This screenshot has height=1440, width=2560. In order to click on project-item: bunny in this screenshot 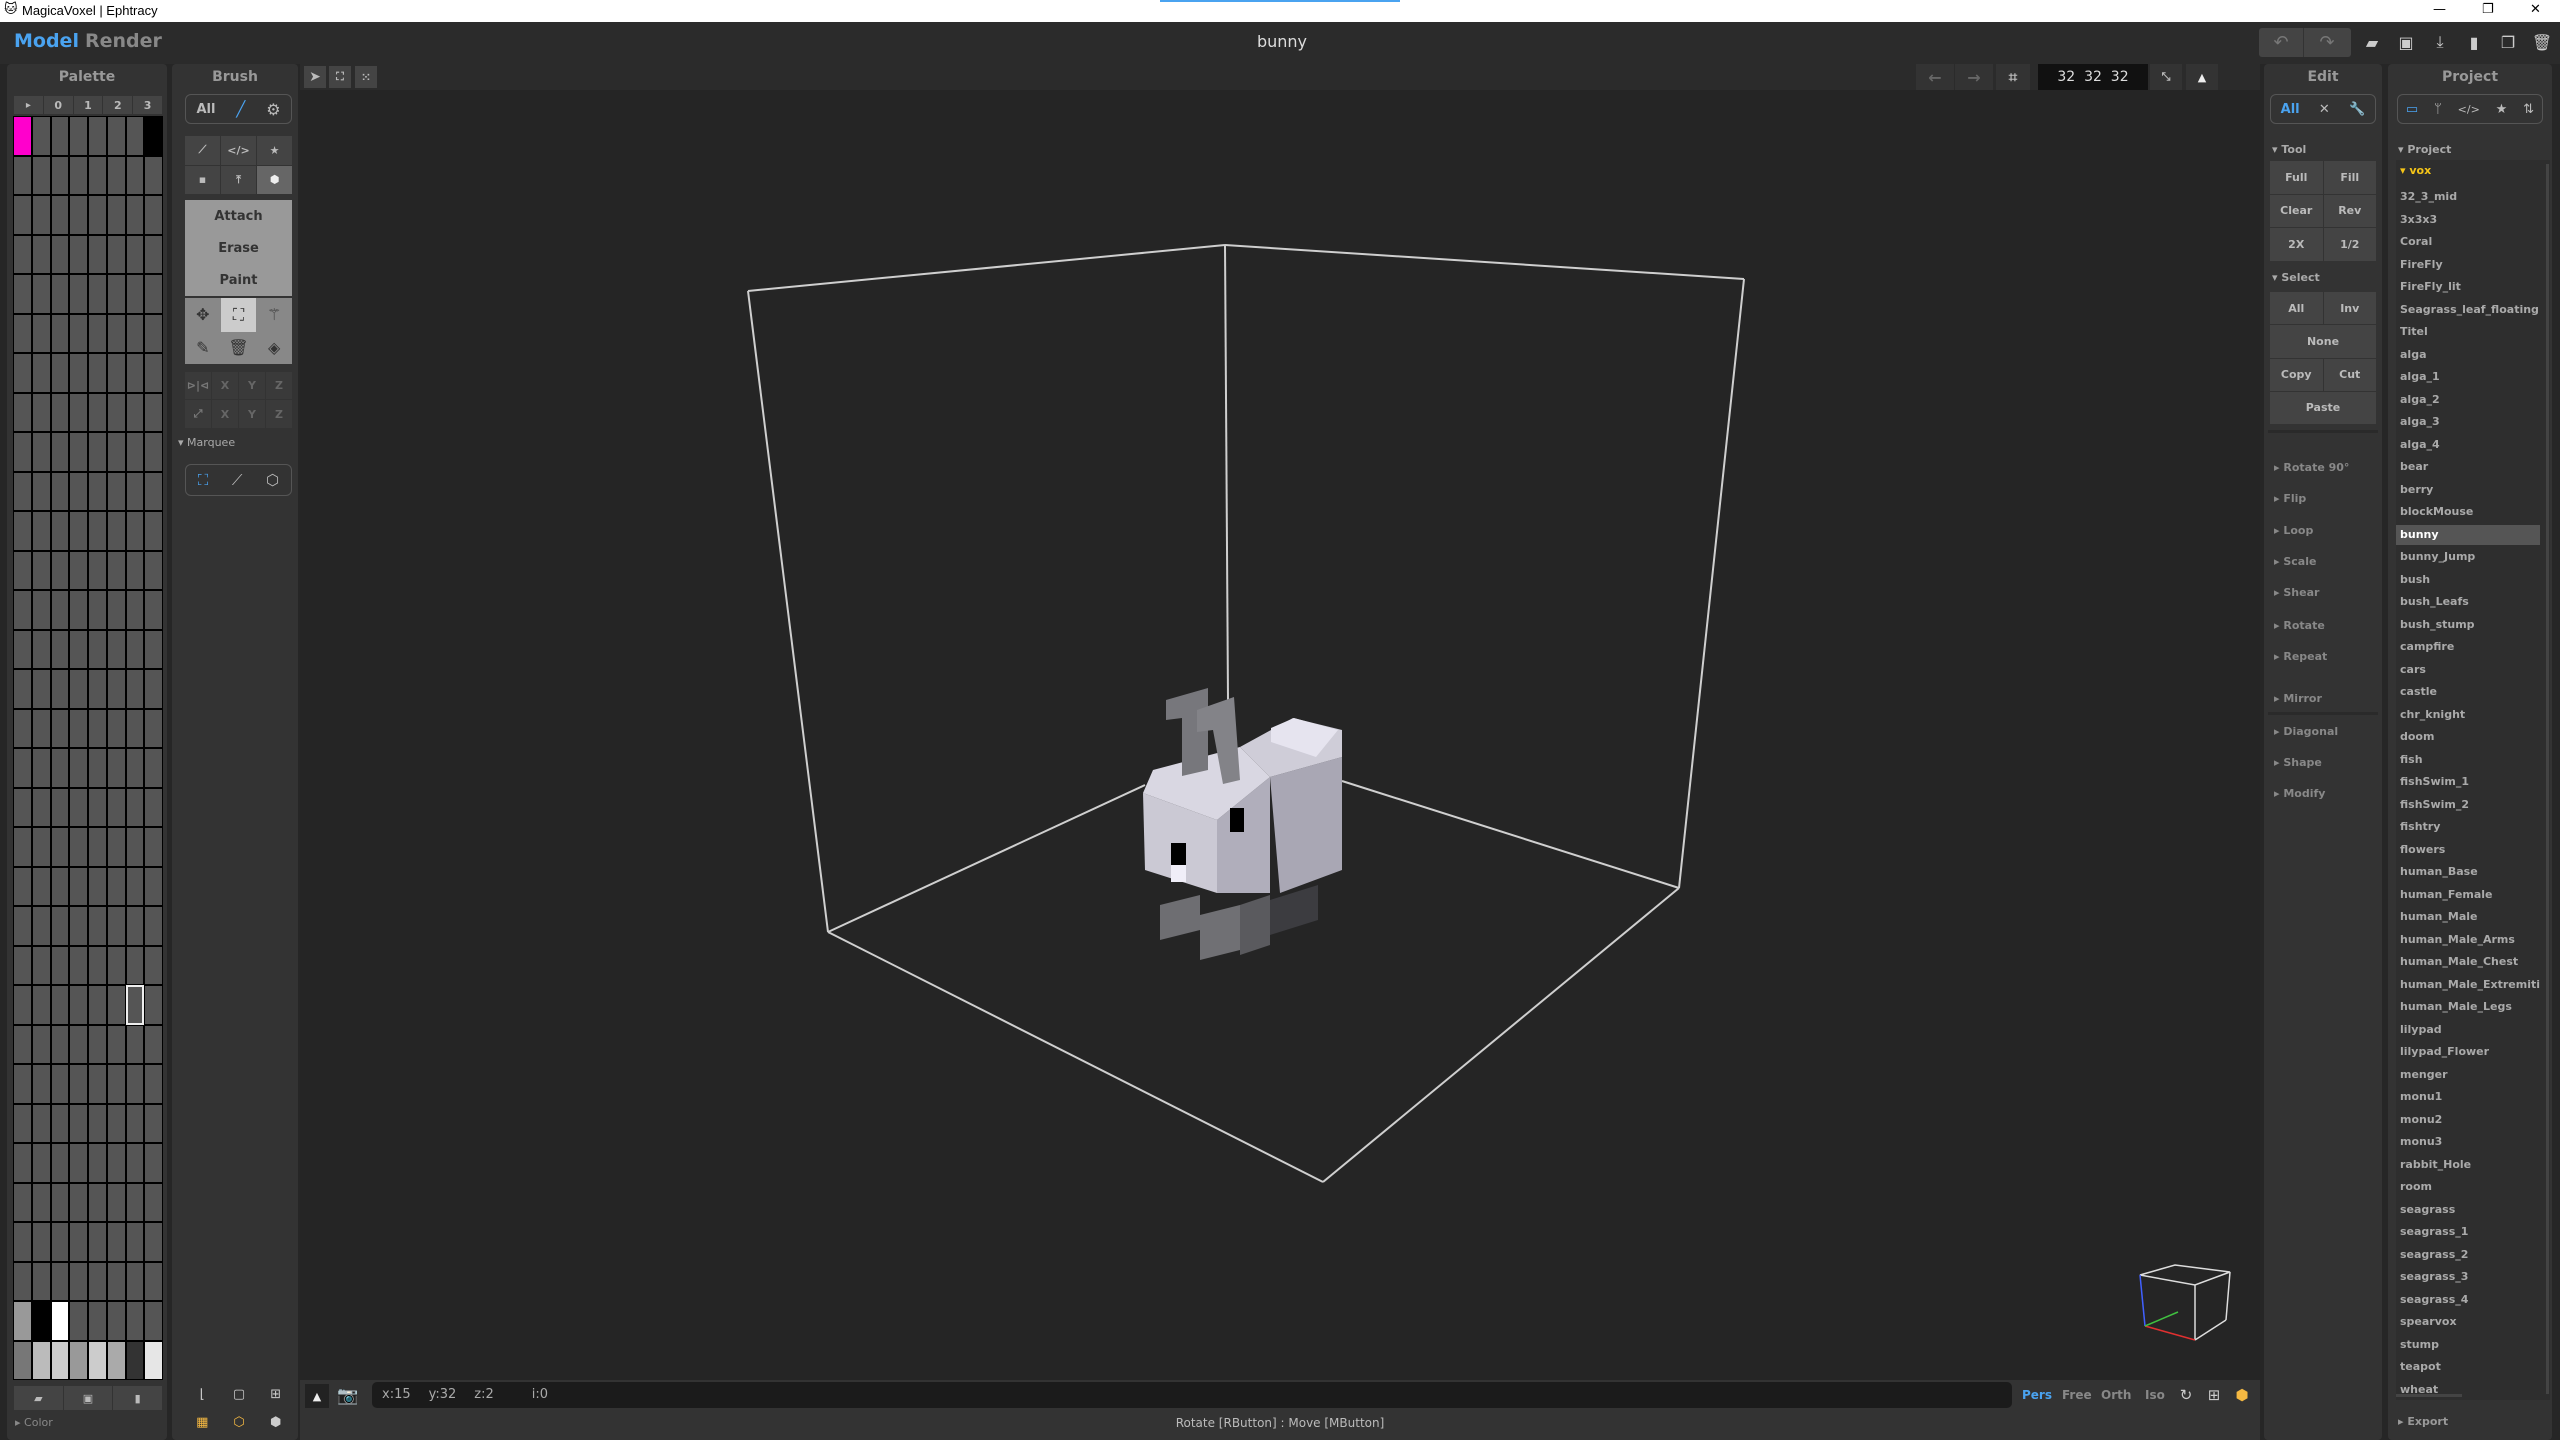, I will do `click(2468, 534)`.